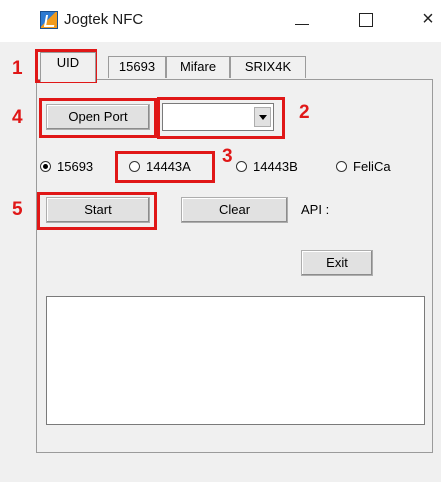  Describe the element at coordinates (137, 67) in the screenshot. I see `tab-15693: 15693` at that location.